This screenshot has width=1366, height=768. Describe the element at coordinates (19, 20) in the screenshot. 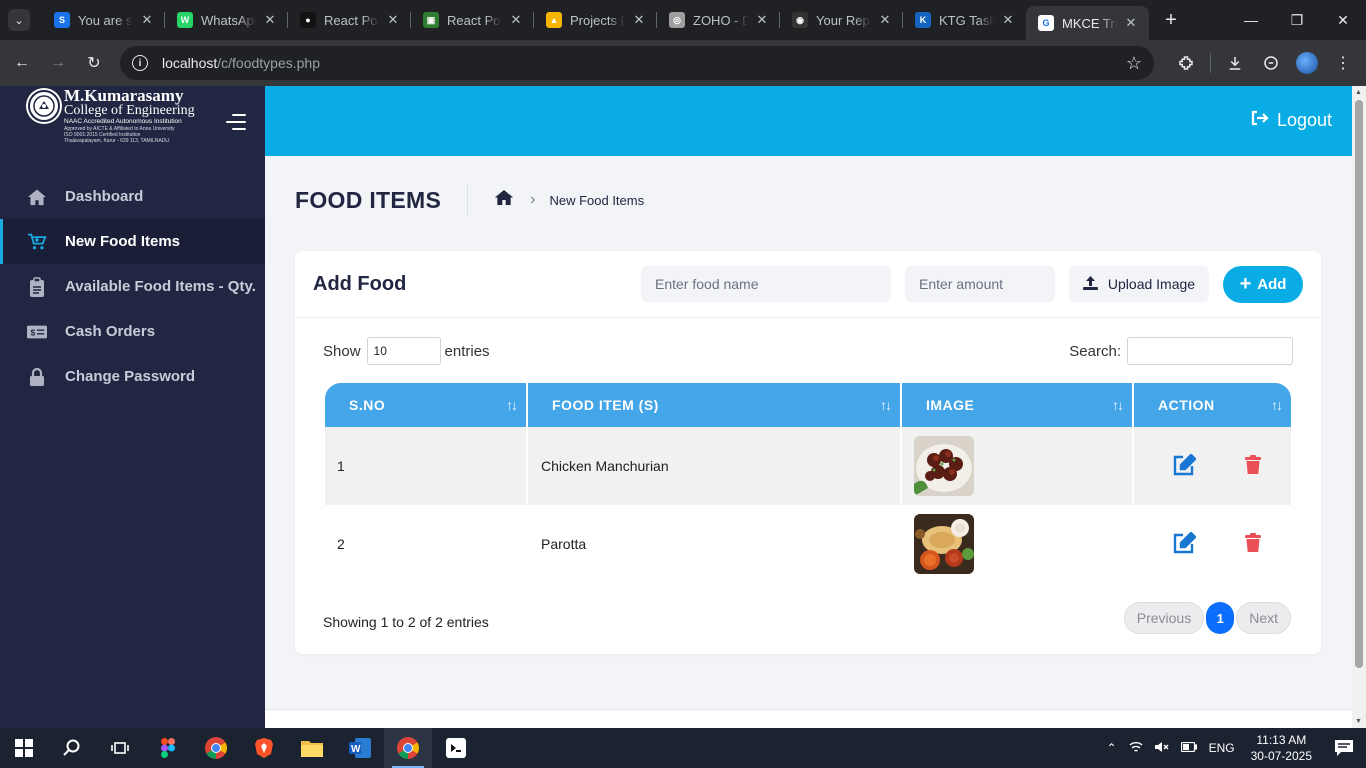

I see `tab-search-button: ⌄` at that location.